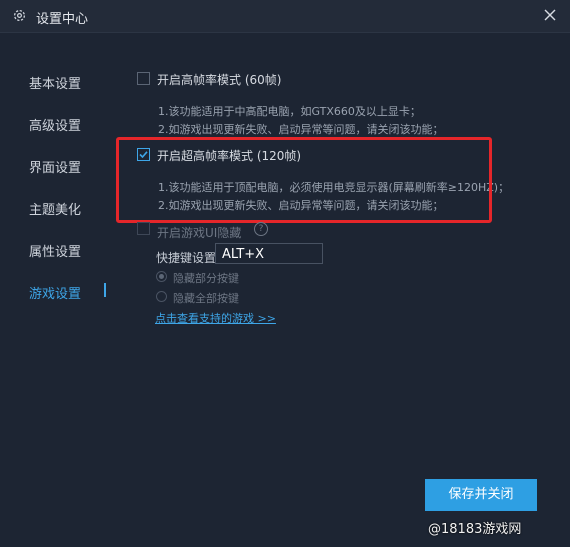 This screenshot has height=547, width=570. What do you see at coordinates (261, 229) in the screenshot?
I see `question-icon: ?` at bounding box center [261, 229].